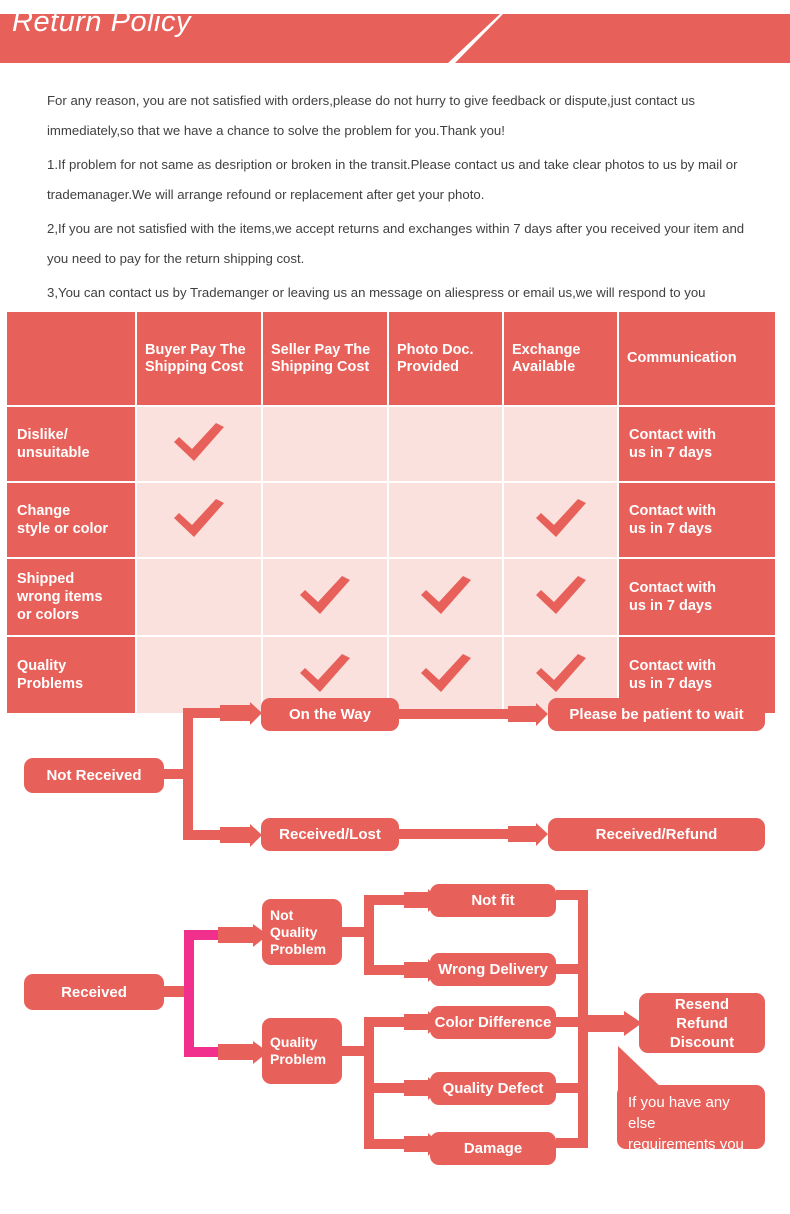  I want to click on table-header-communication: Communication, so click(697, 358).